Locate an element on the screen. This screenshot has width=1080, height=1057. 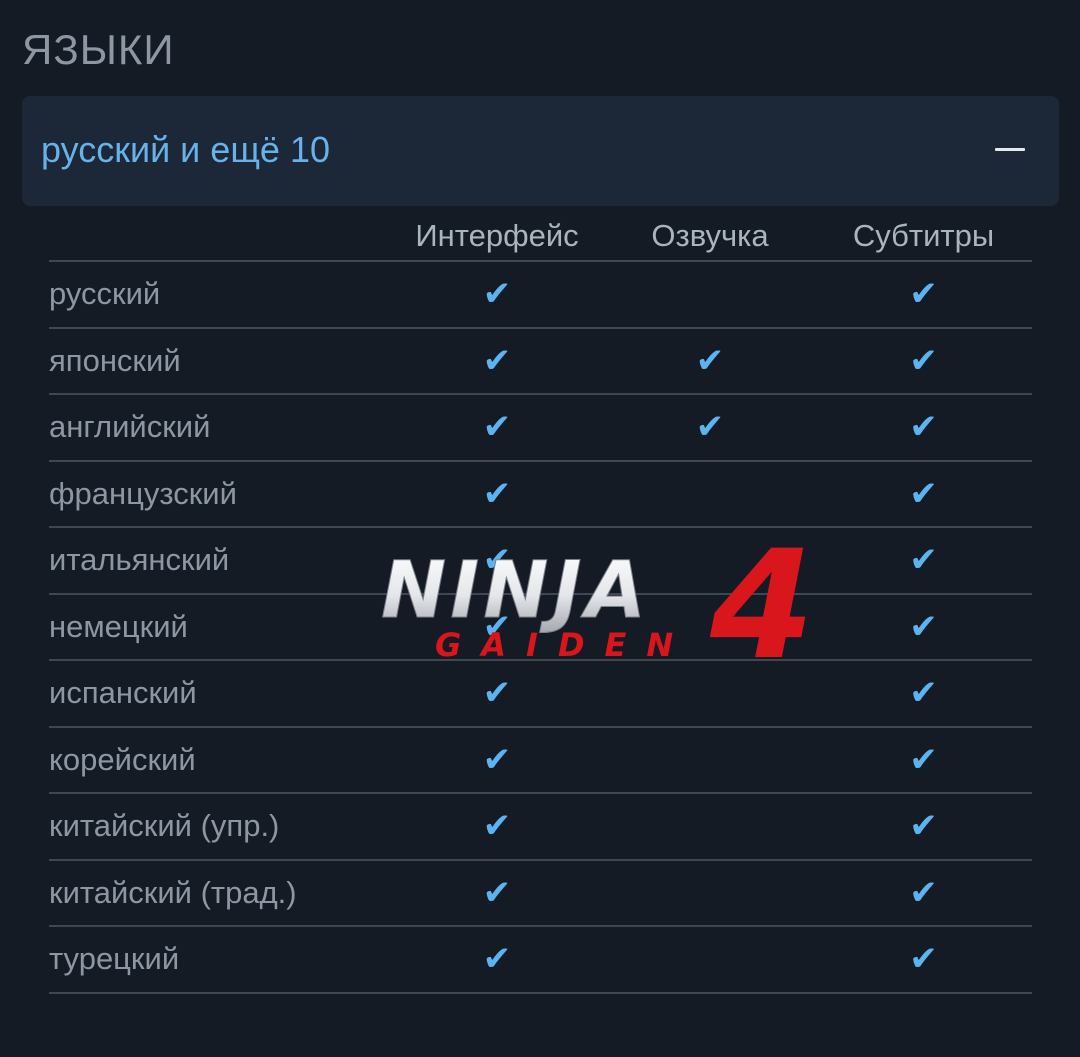
table-row: русский ✔ ✔ is located at coordinates (540, 295).